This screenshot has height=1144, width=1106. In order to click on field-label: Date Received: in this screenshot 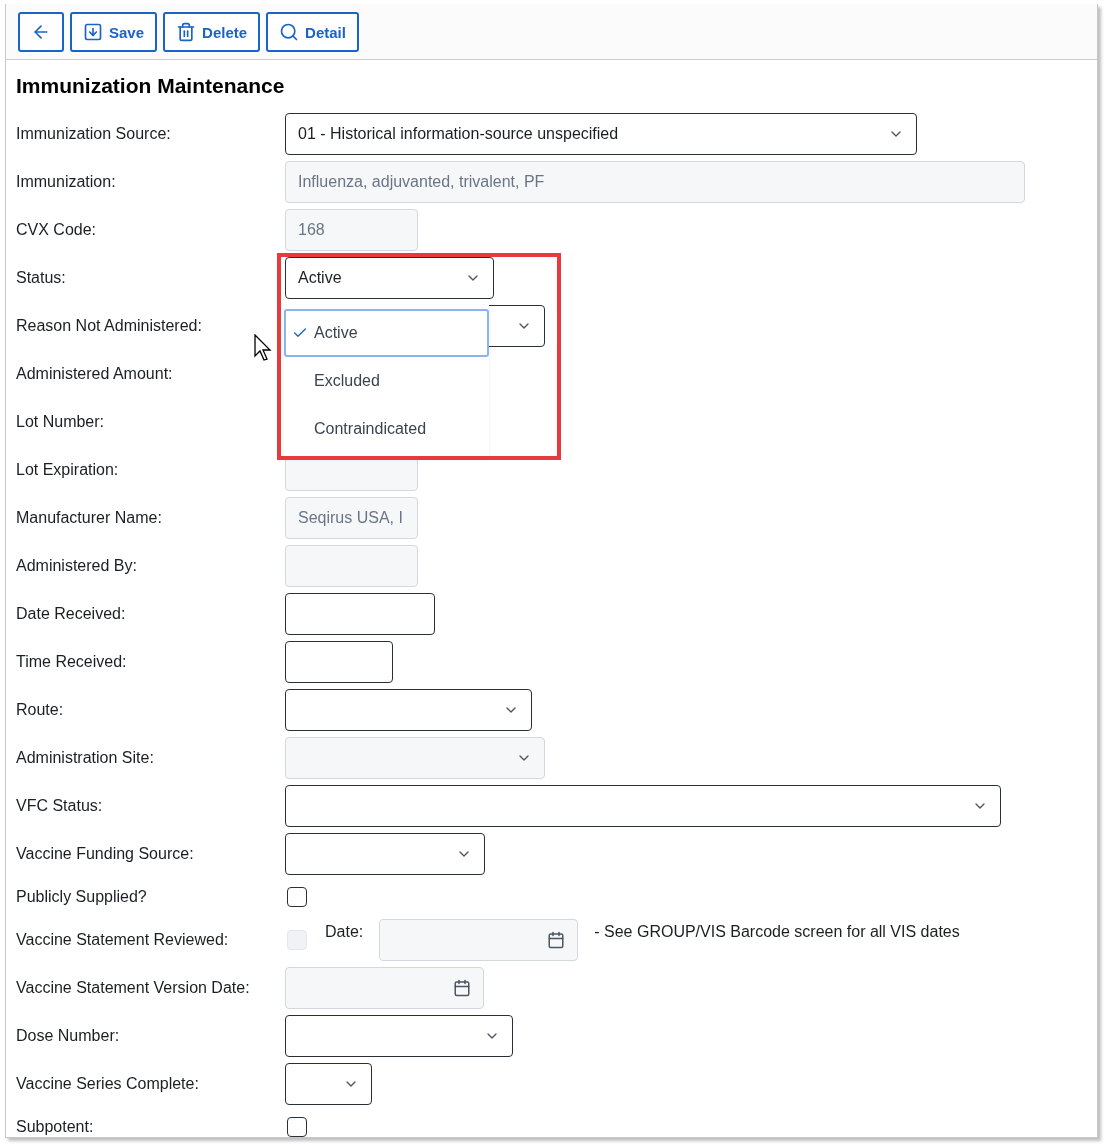, I will do `click(71, 614)`.